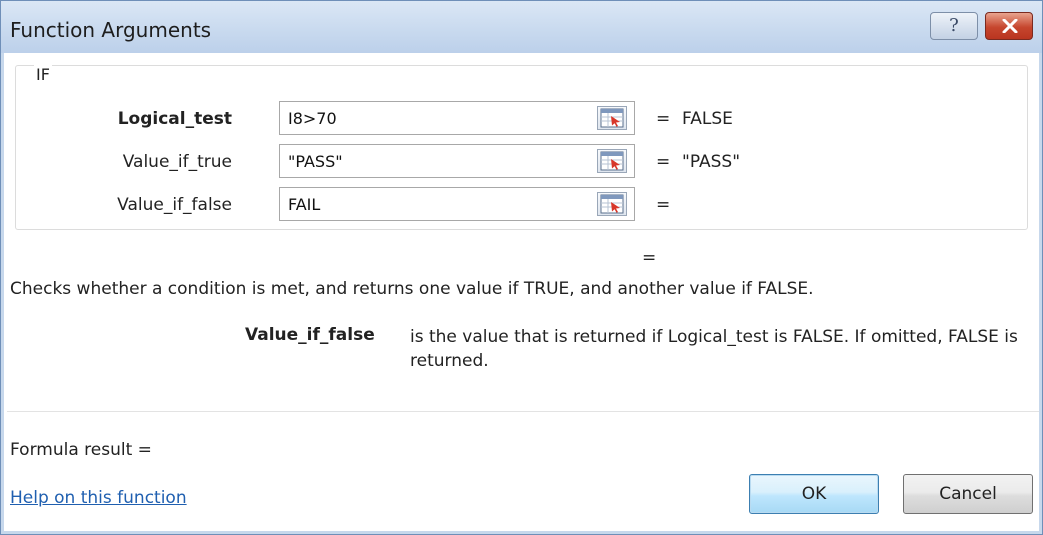 Image resolution: width=1043 pixels, height=535 pixels. I want to click on help-button: ?, so click(954, 26).